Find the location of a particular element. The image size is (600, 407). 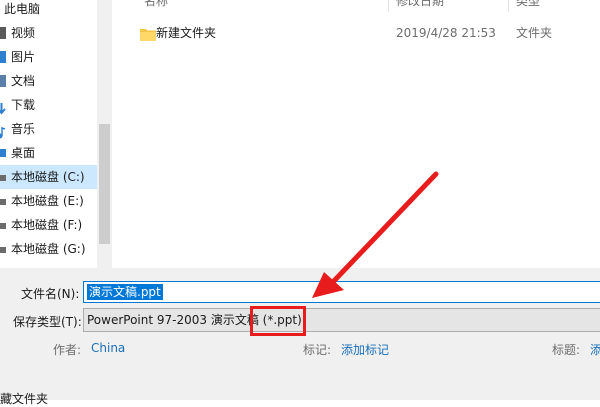

file-name: 新建文件夹 is located at coordinates (186, 33).